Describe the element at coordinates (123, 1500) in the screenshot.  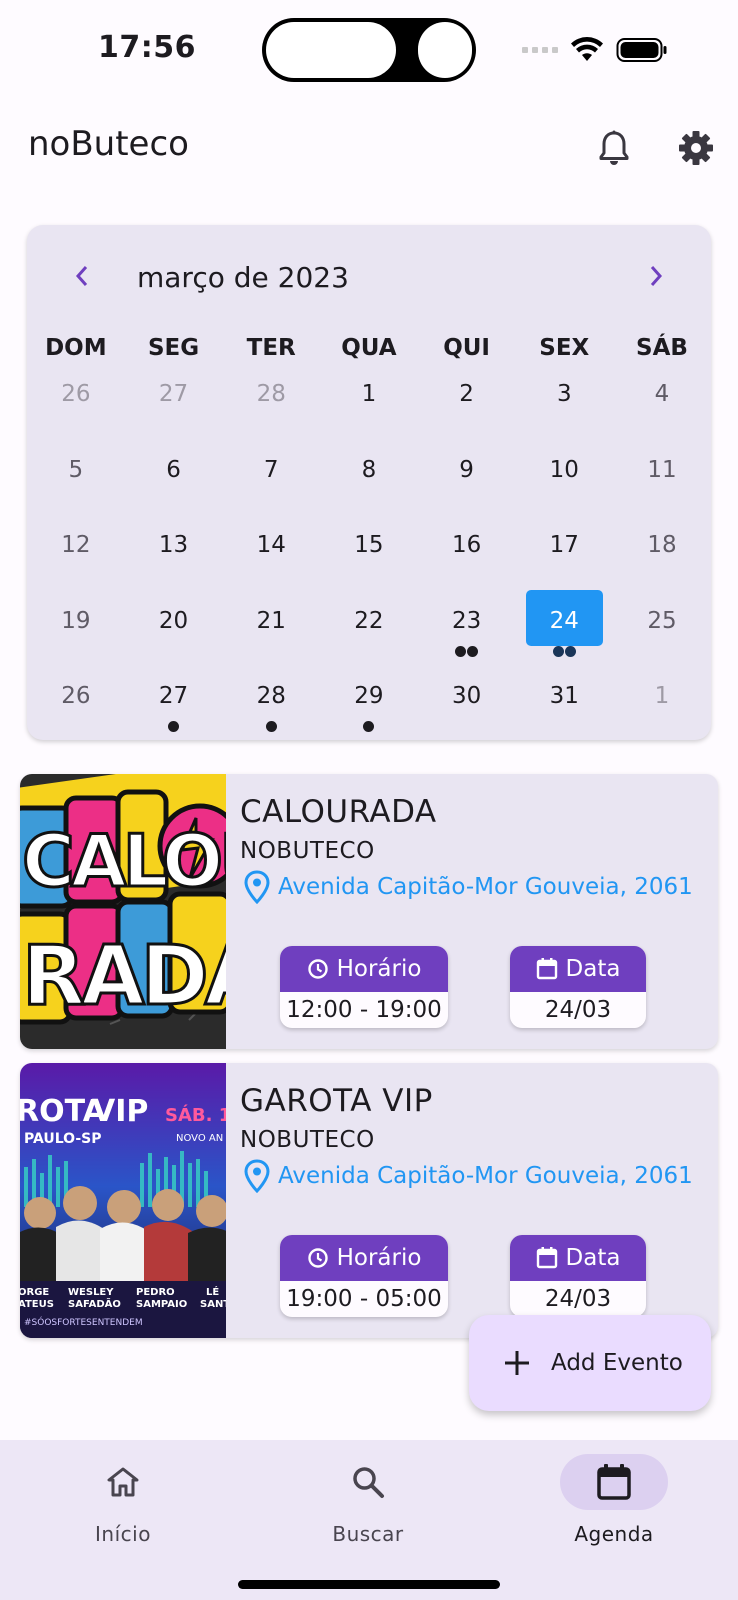
I see `nav-item-inicio: Início` at that location.